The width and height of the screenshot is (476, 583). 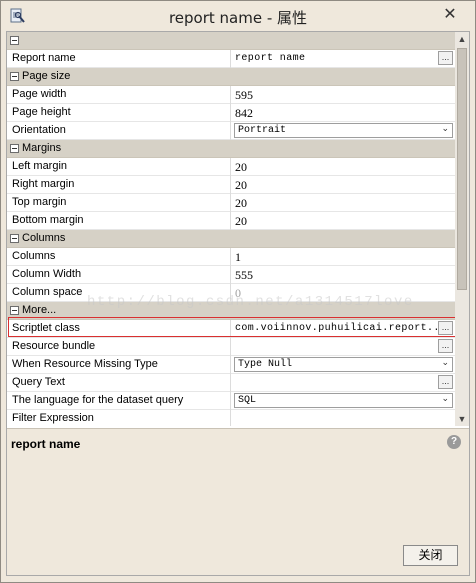 I want to click on property-name: Bottom margin, so click(x=119, y=221).